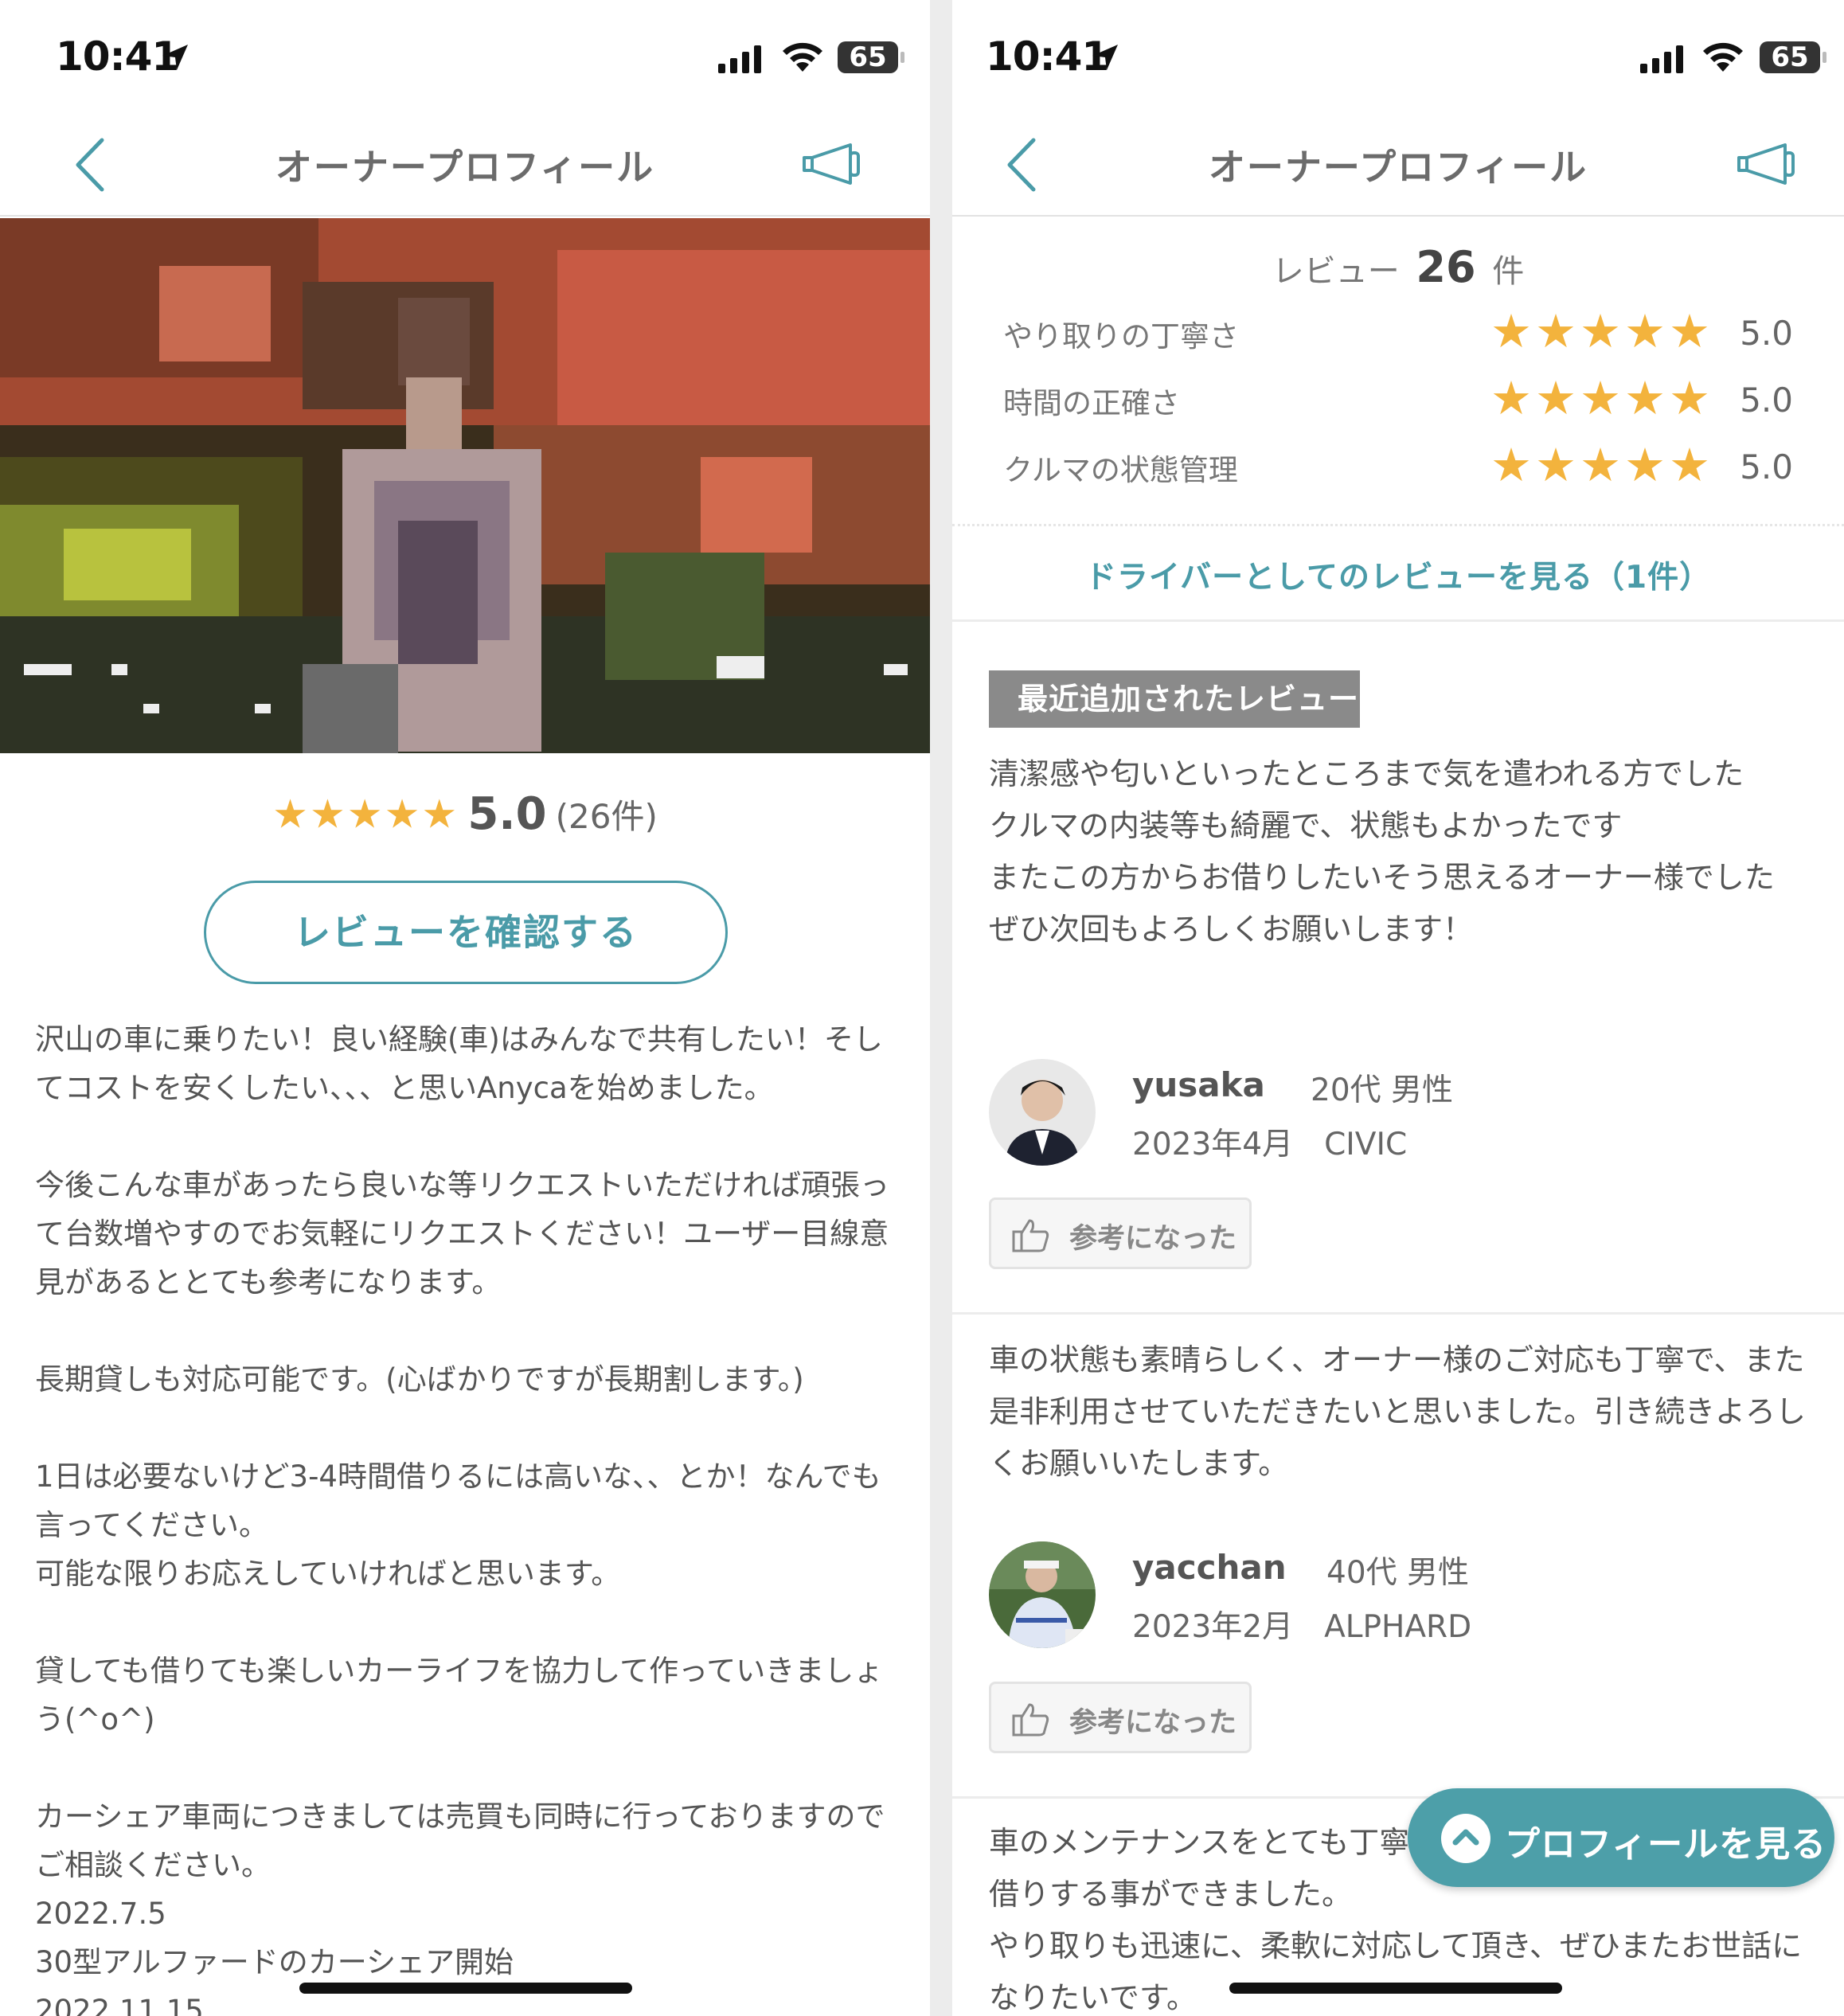 The image size is (1844, 2016). I want to click on review-unit: 件, so click(1508, 271).